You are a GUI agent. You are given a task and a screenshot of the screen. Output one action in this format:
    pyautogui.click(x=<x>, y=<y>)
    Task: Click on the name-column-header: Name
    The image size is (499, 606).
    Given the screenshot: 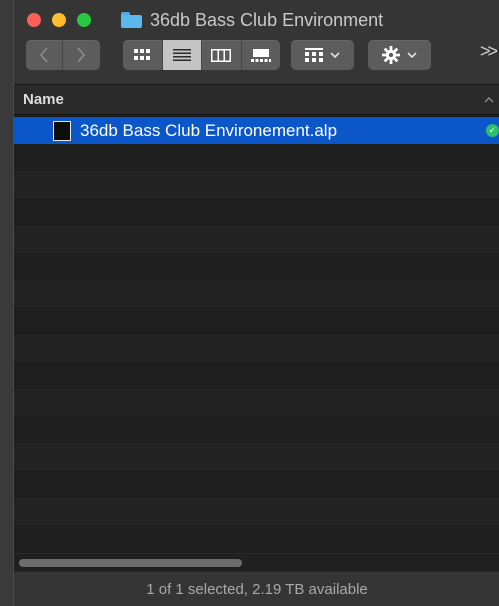 What is the action you would take?
    pyautogui.click(x=43, y=99)
    